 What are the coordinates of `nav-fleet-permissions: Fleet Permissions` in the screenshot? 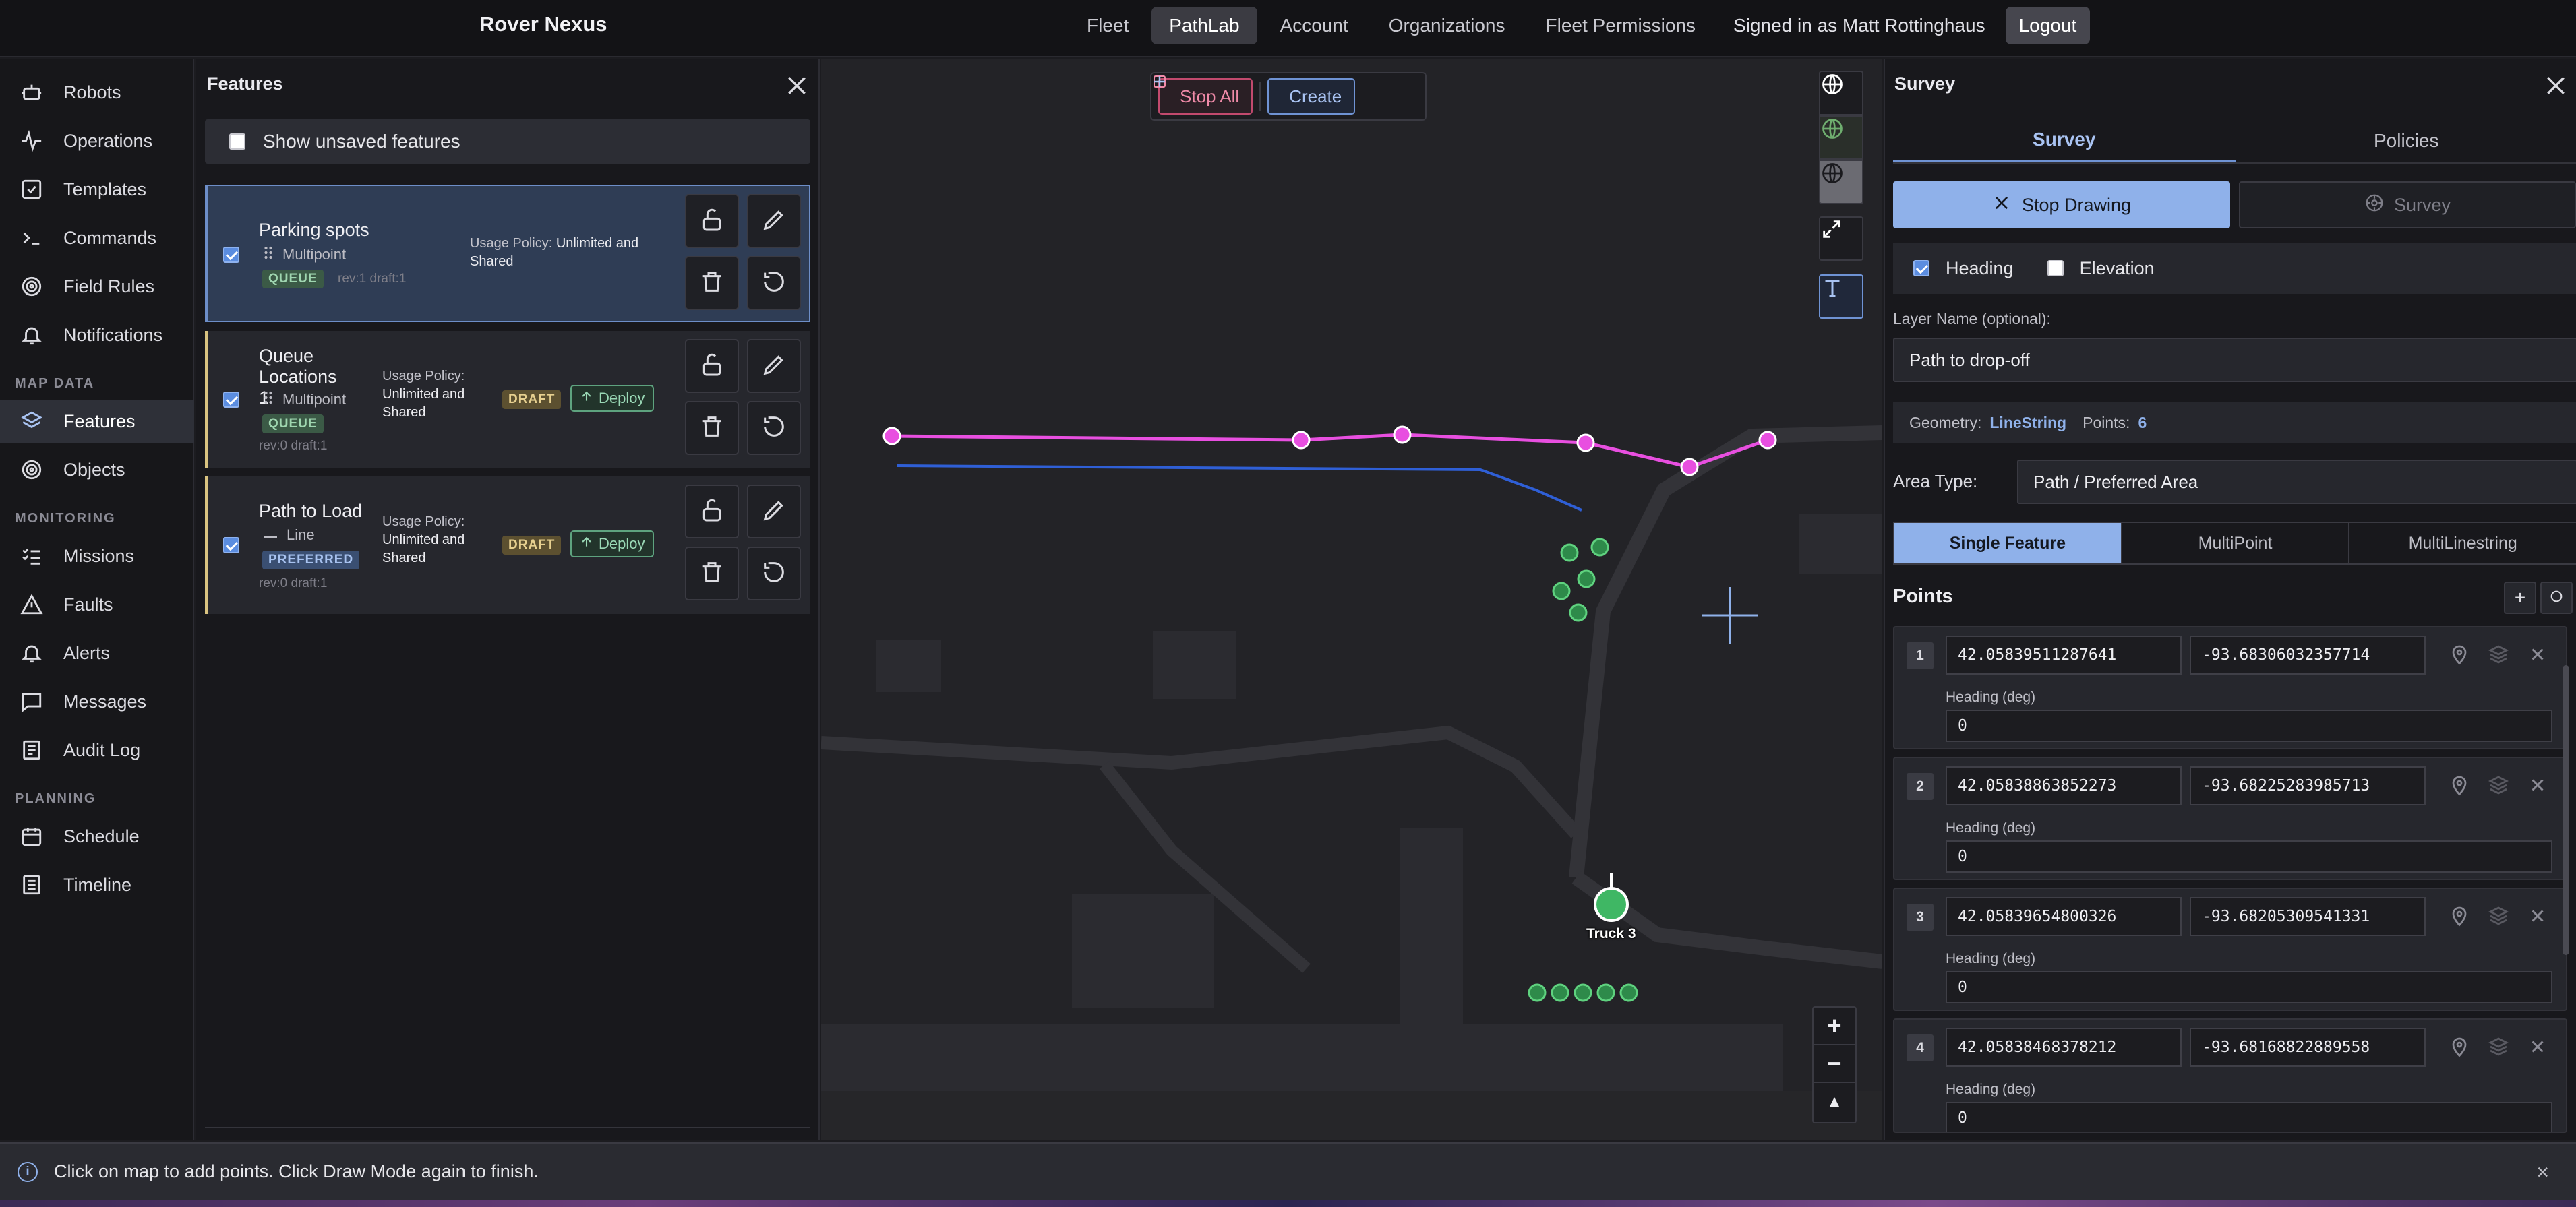 It's located at (1621, 25).